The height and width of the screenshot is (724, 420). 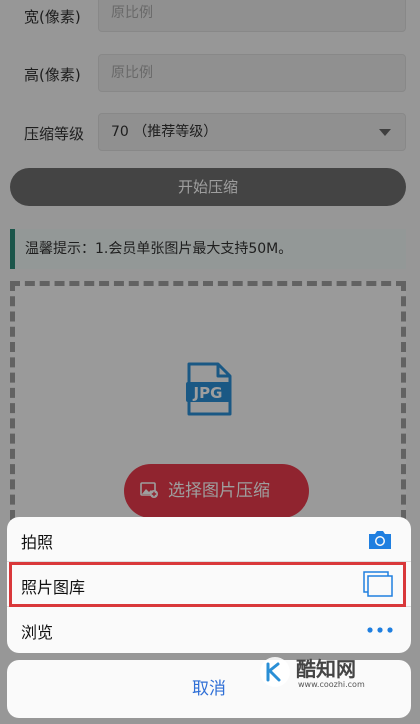 I want to click on watermark-url: www.coozhi.com, so click(x=331, y=684).